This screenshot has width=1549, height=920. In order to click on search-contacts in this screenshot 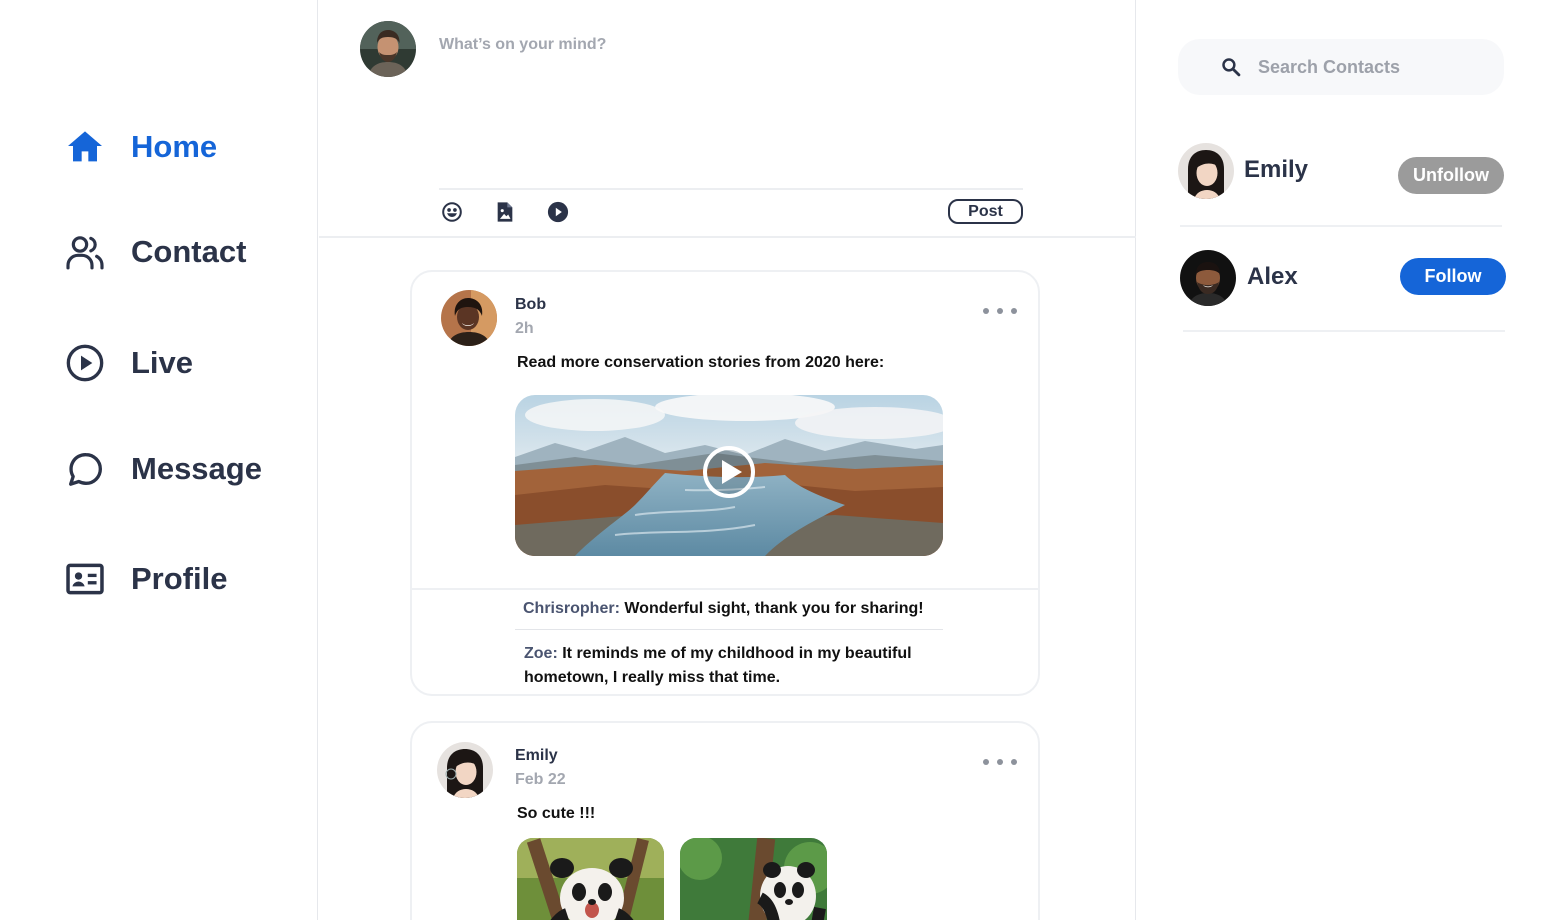, I will do `click(1341, 67)`.